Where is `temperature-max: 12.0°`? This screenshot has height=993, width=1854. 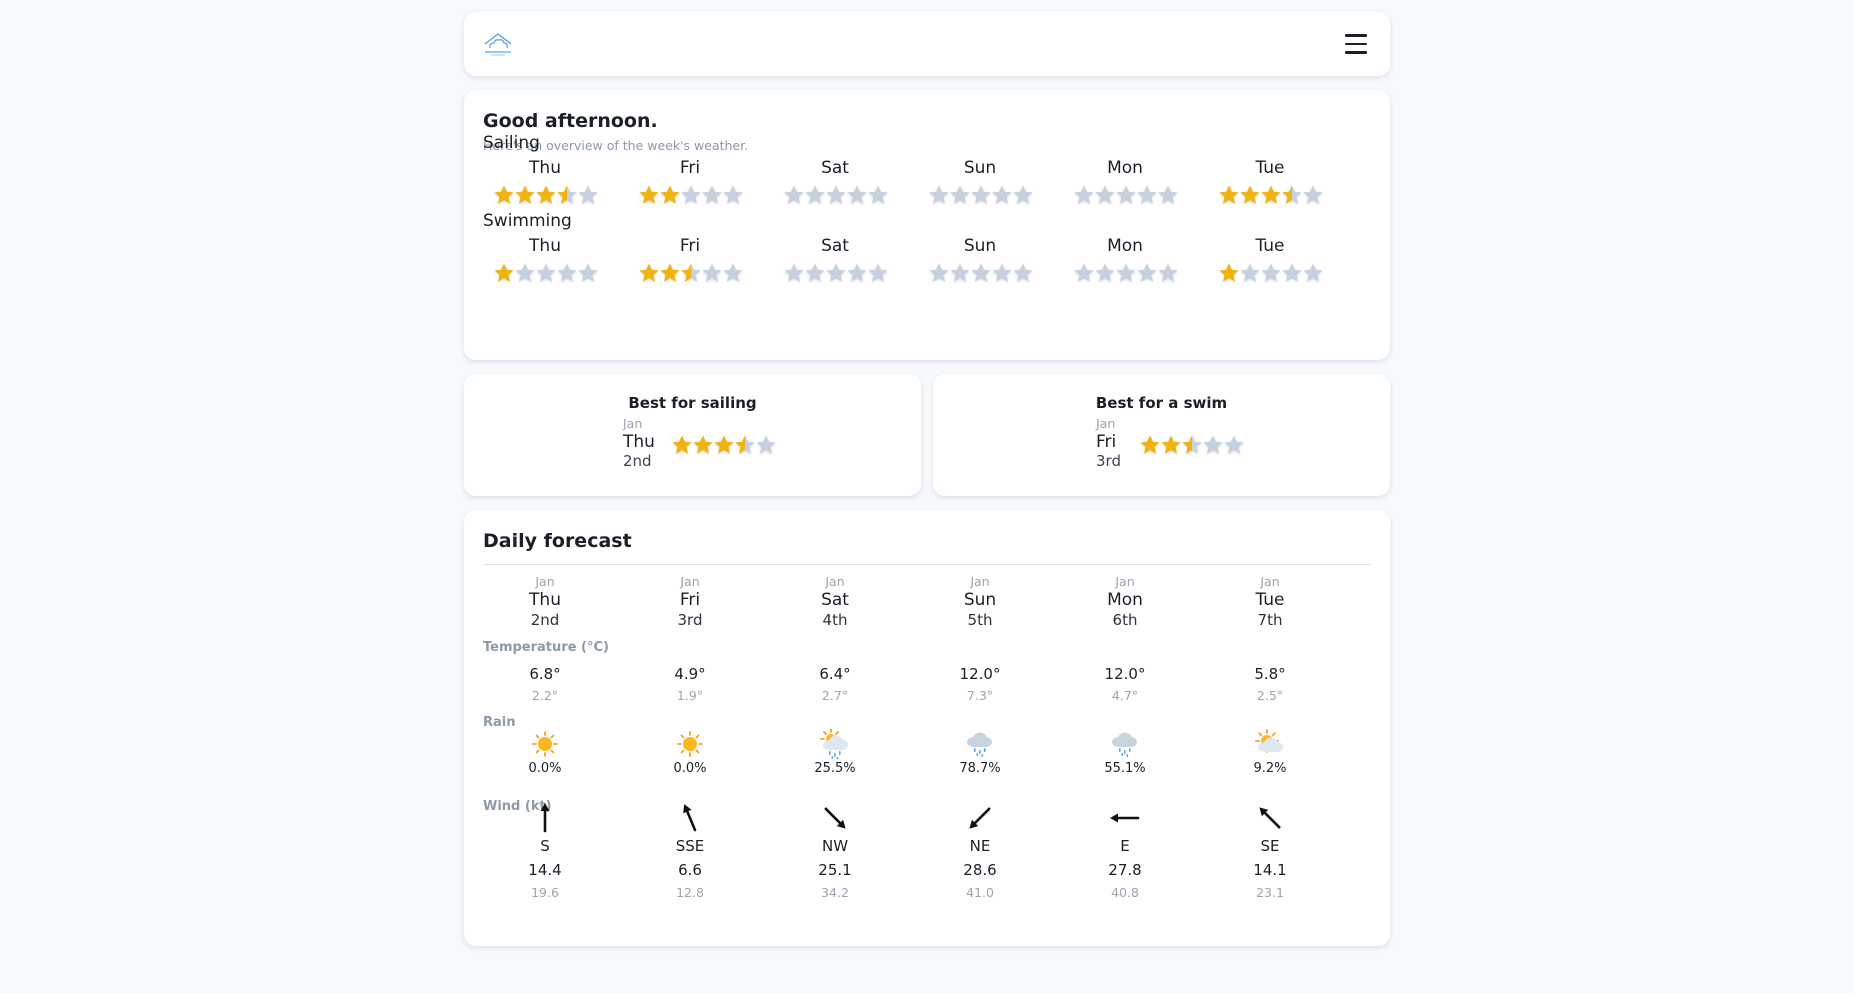
temperature-max: 12.0° is located at coordinates (1125, 674).